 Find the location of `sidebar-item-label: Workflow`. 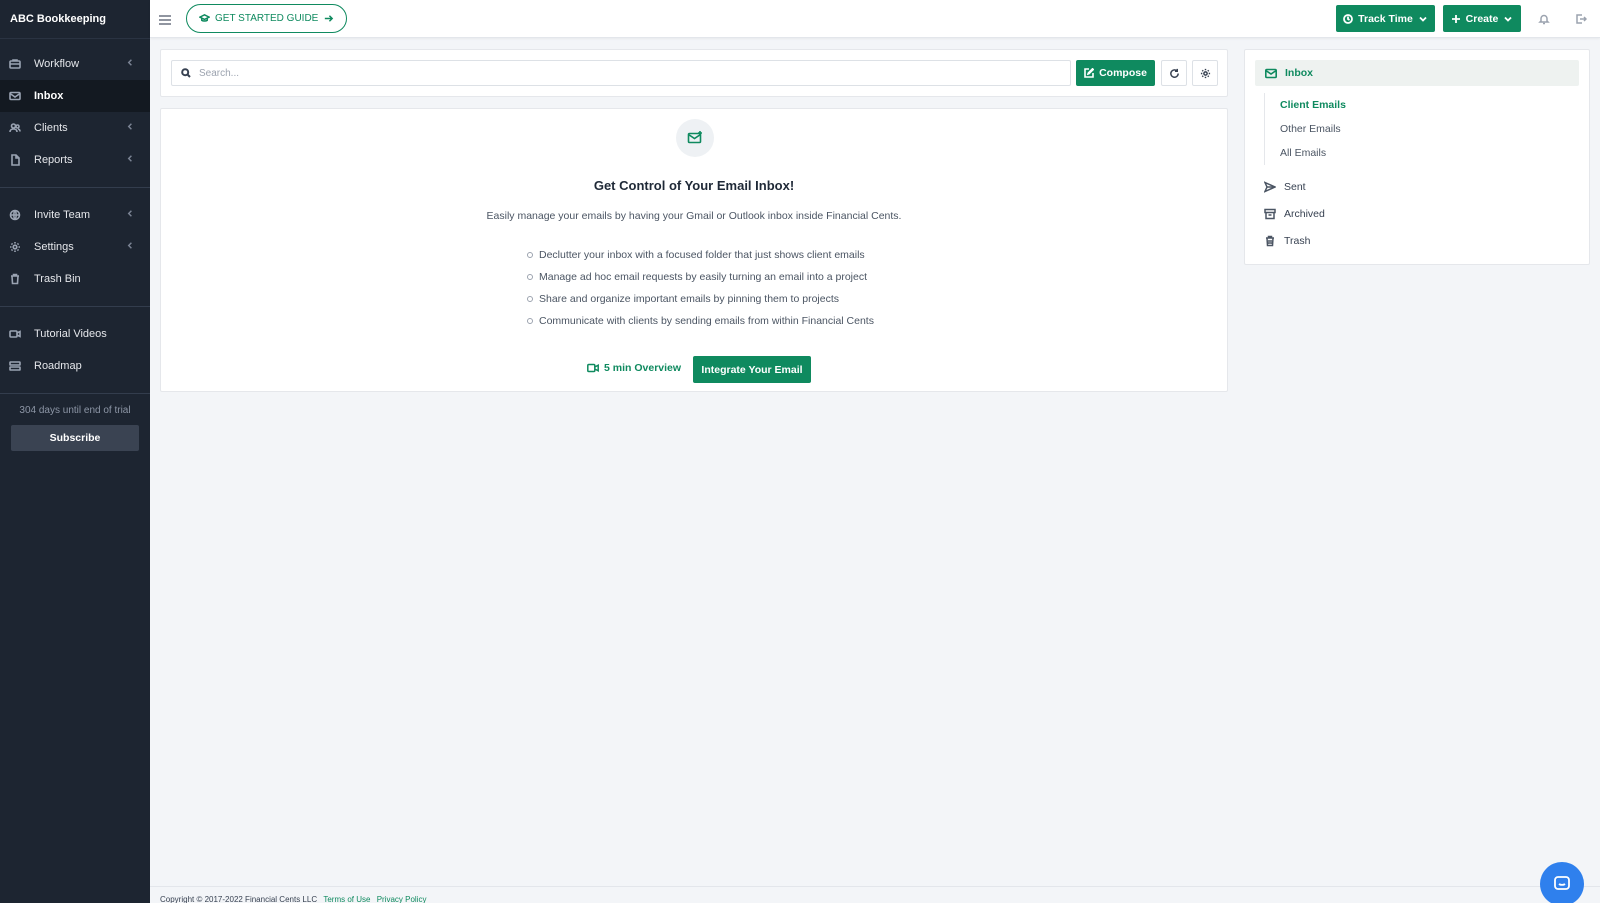

sidebar-item-label: Workflow is located at coordinates (57, 64).